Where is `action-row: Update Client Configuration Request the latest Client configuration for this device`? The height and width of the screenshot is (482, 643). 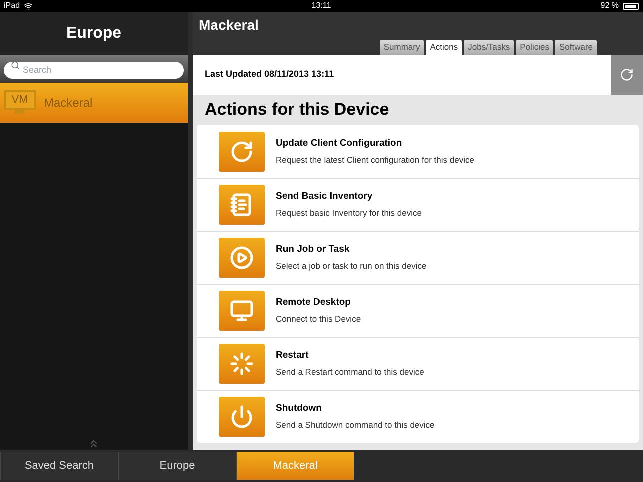 action-row: Update Client Configuration Request the latest Client configuration for this device is located at coordinates (418, 151).